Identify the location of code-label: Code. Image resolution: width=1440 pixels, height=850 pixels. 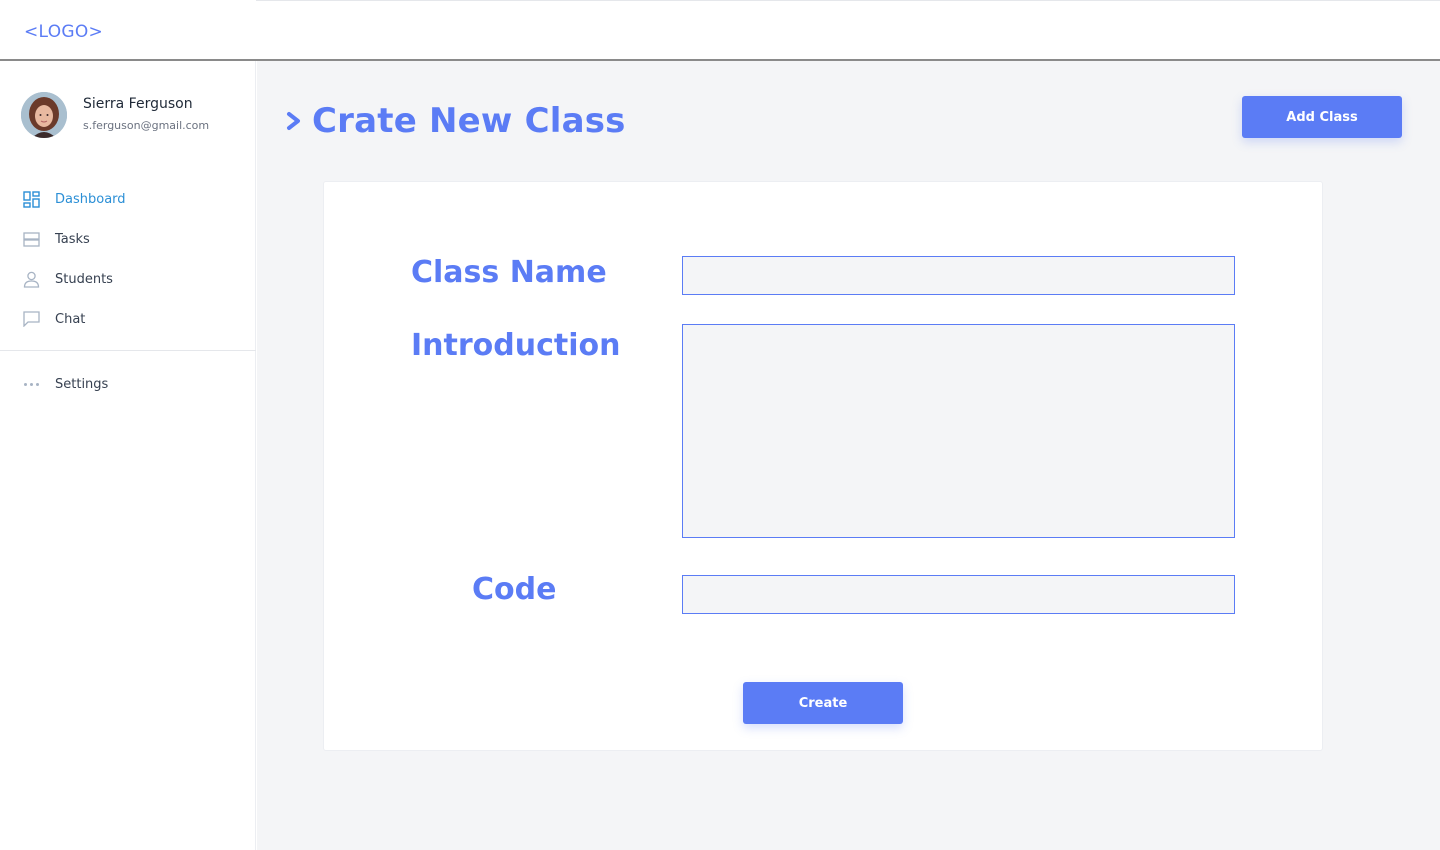
(514, 589).